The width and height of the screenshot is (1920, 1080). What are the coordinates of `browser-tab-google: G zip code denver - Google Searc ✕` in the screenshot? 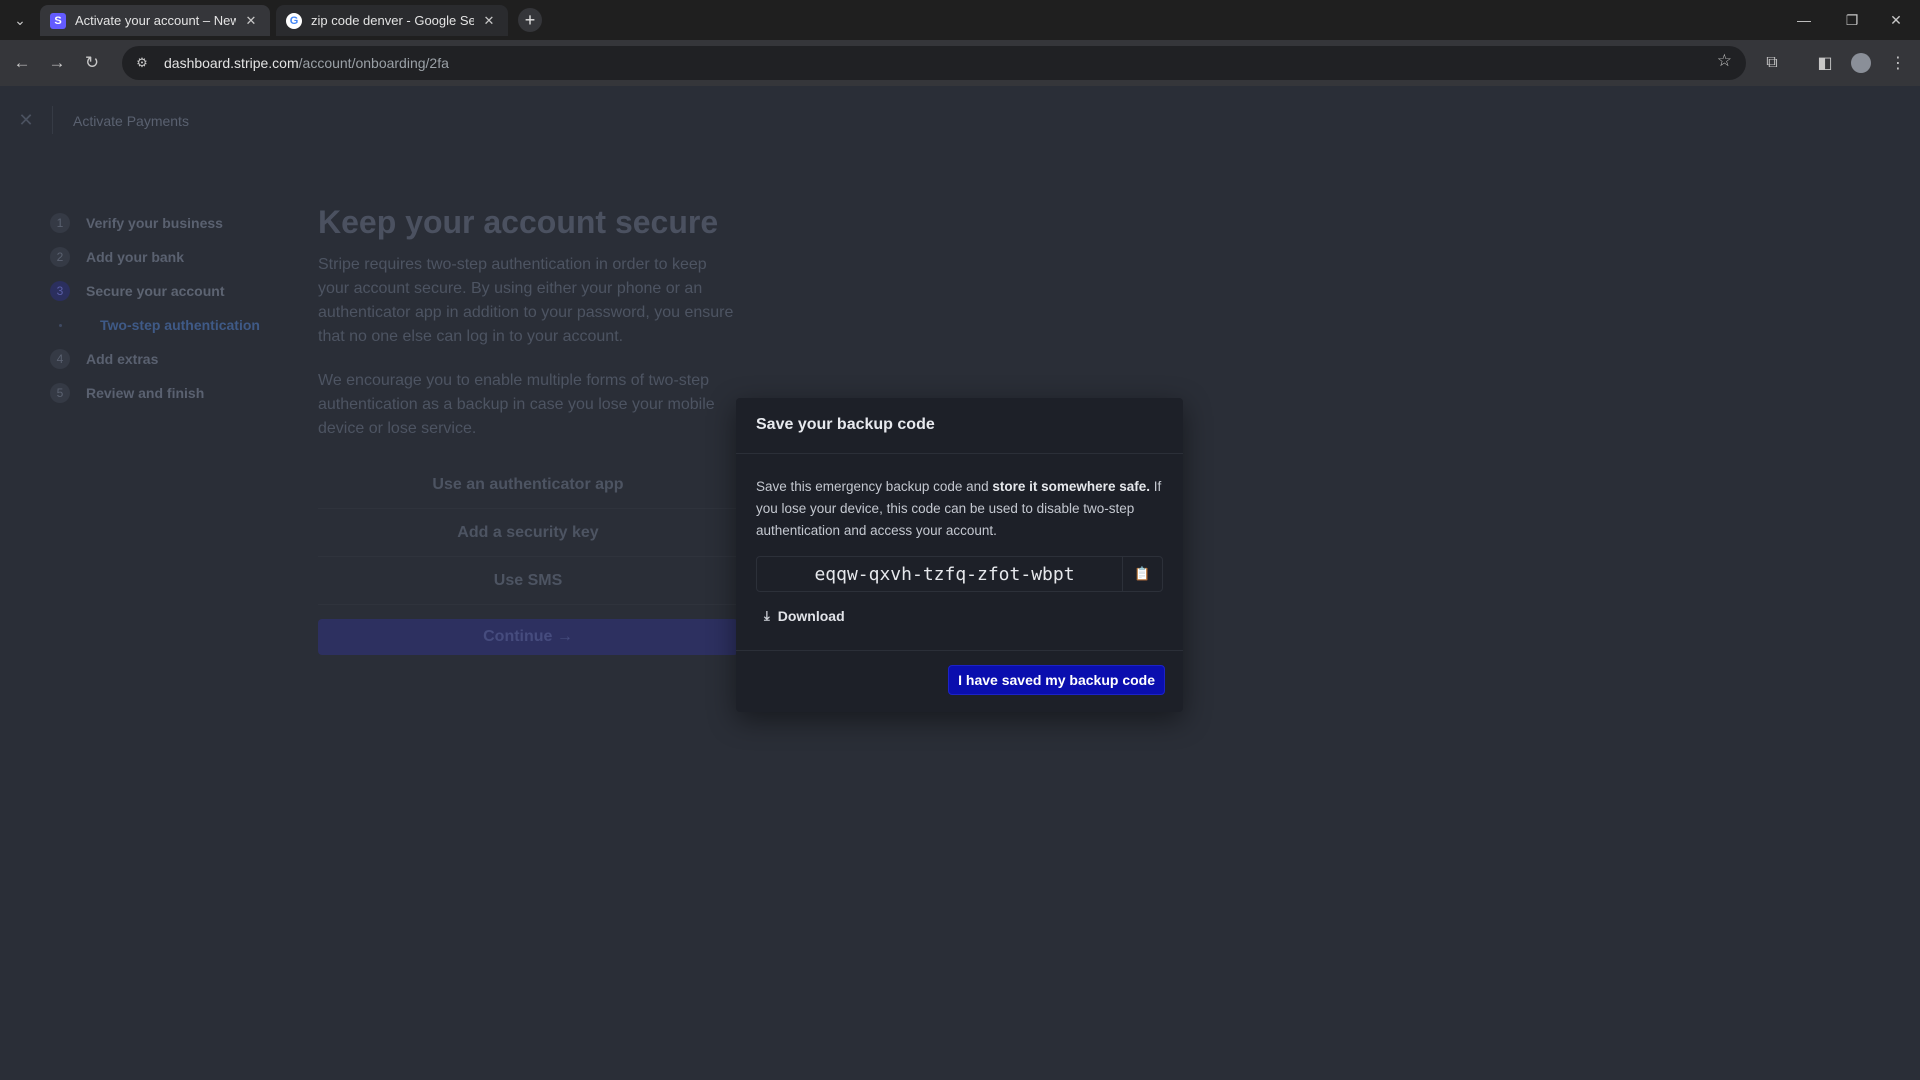 It's located at (392, 20).